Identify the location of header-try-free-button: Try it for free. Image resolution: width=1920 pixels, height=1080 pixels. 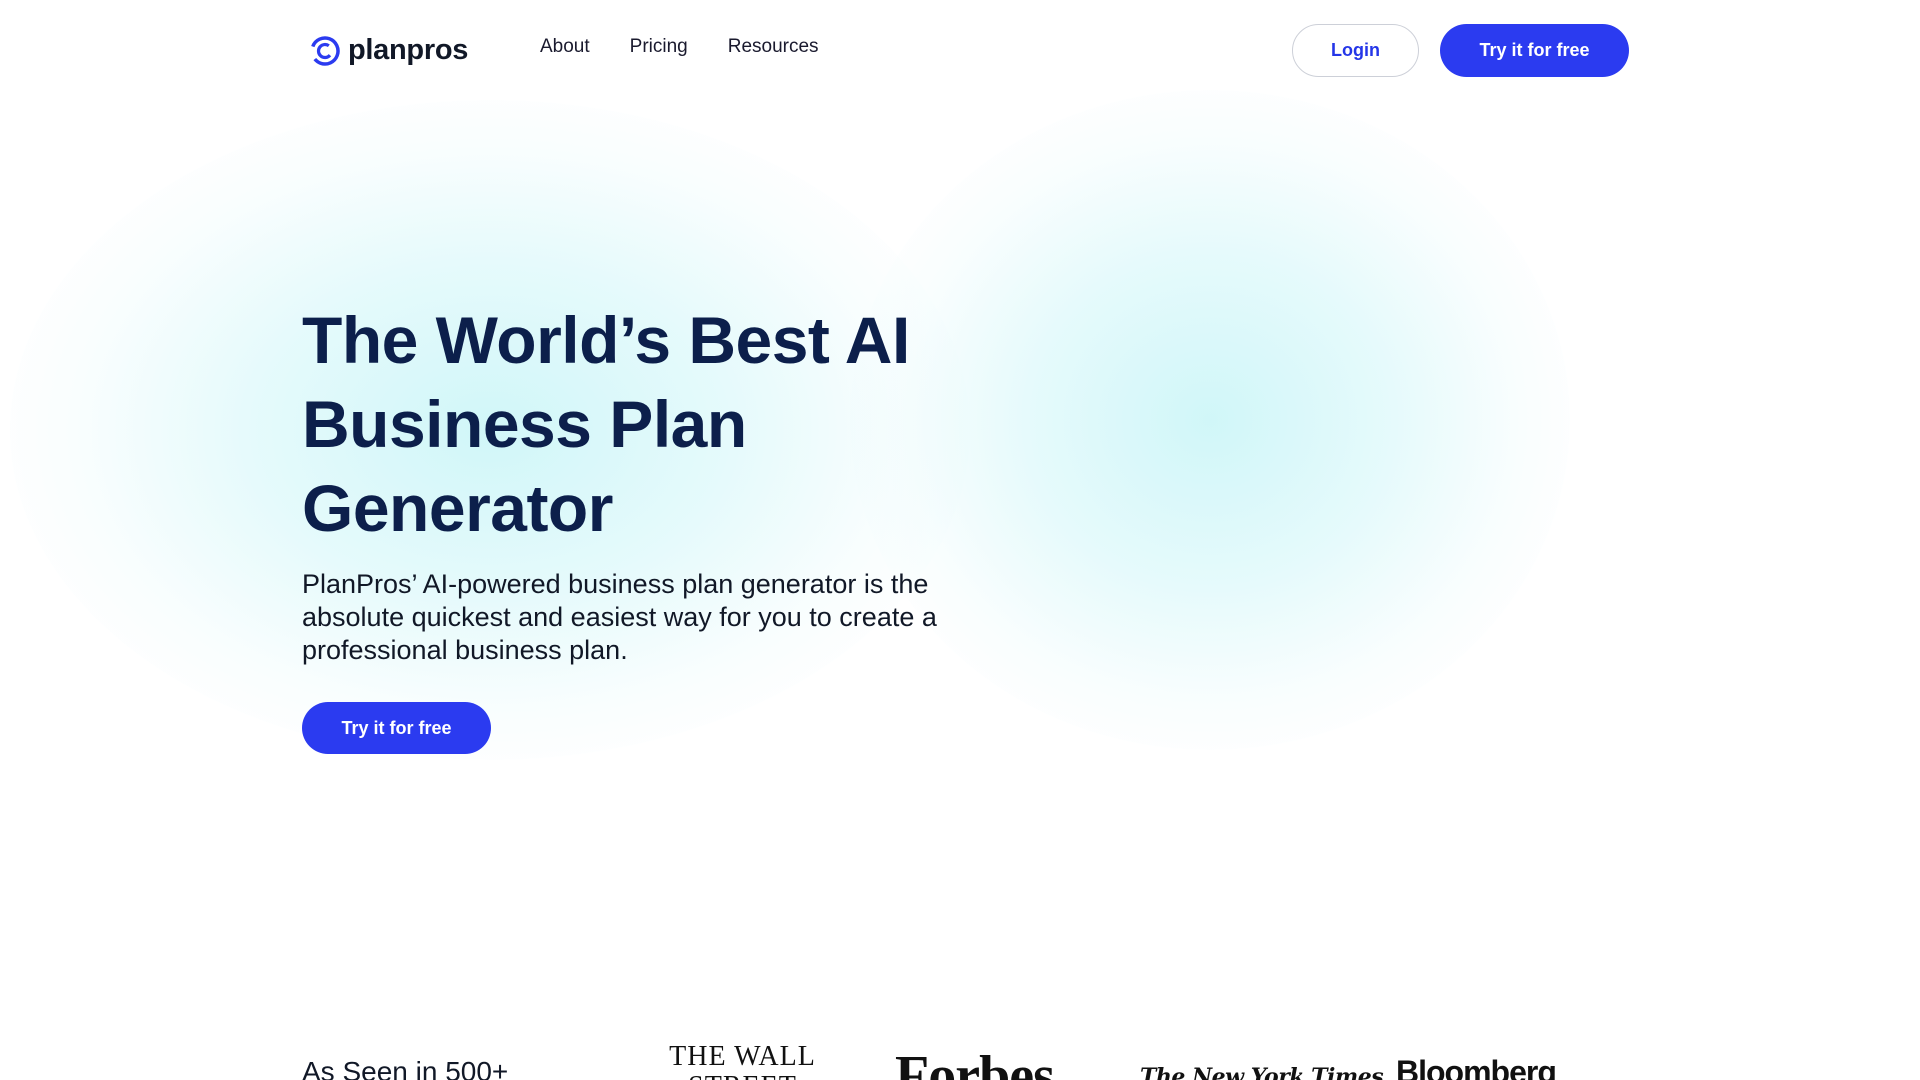
(1534, 50).